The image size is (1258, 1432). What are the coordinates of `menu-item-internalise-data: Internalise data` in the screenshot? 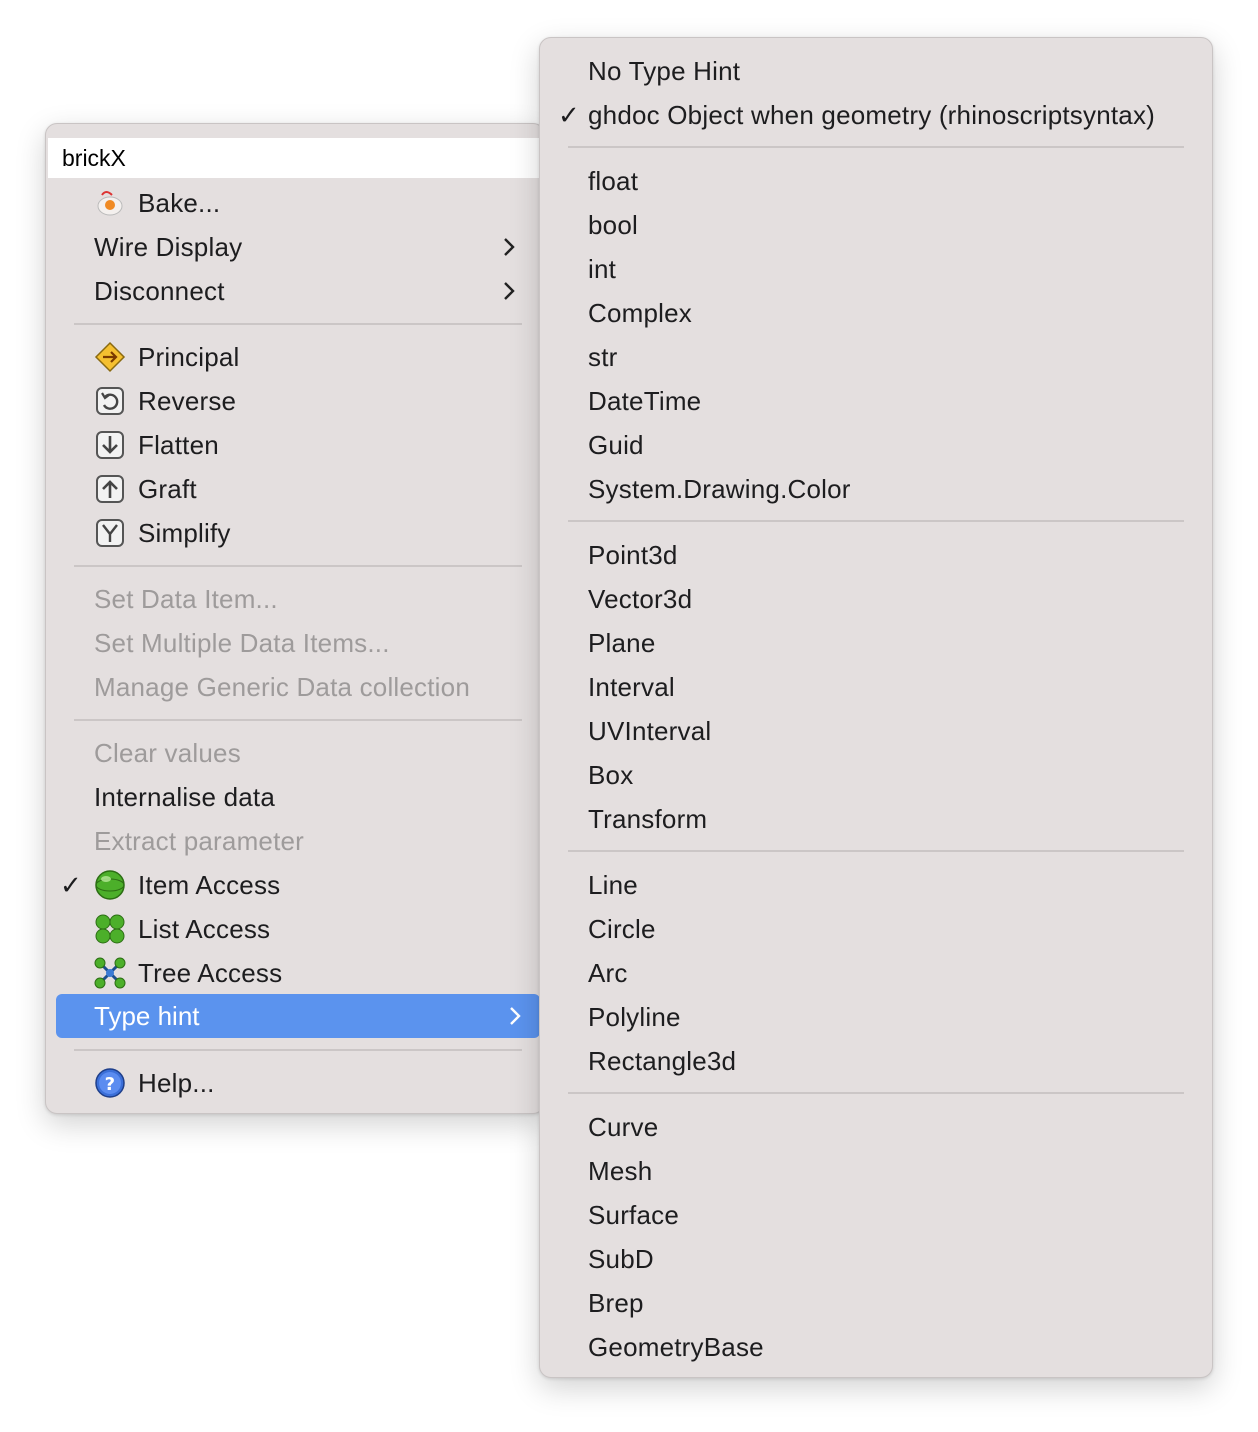 It's located at (314, 797).